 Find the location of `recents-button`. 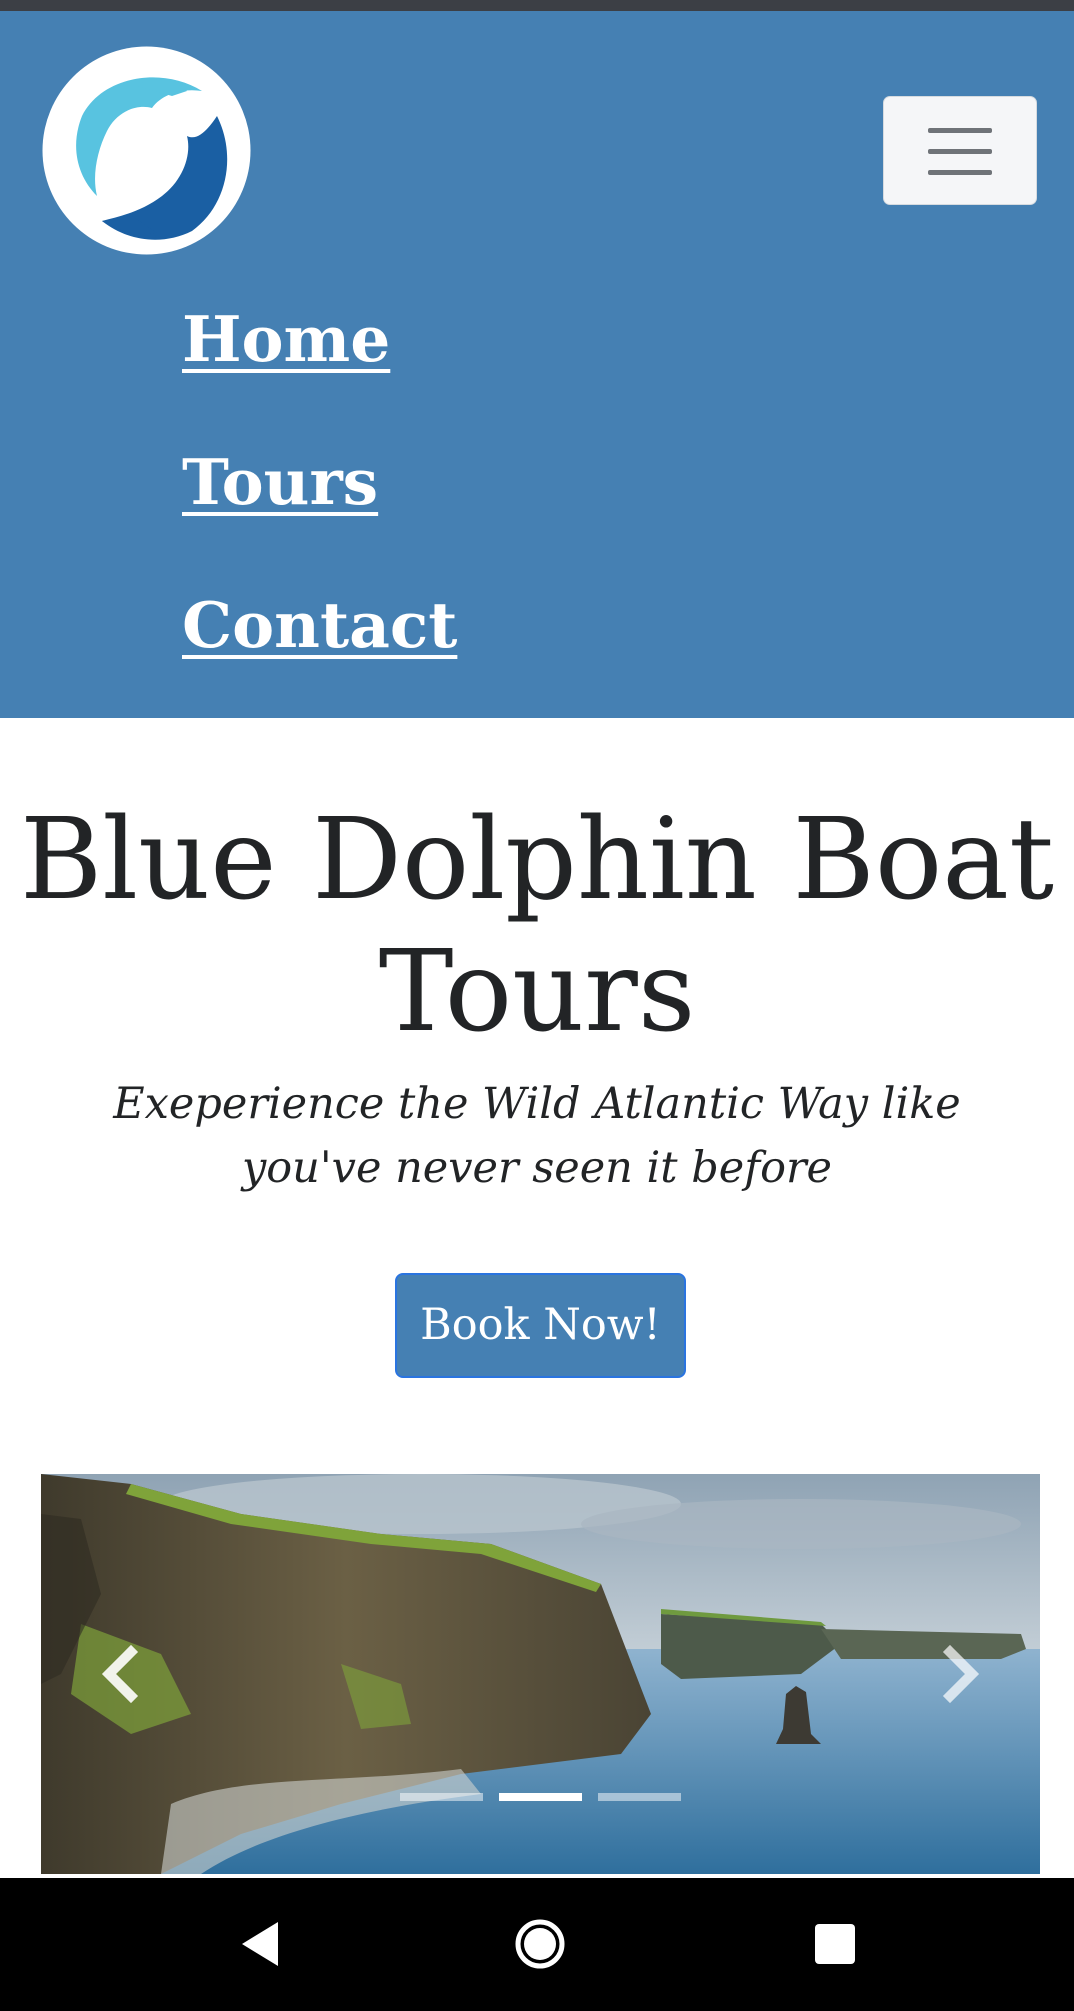

recents-button is located at coordinates (834, 1944).